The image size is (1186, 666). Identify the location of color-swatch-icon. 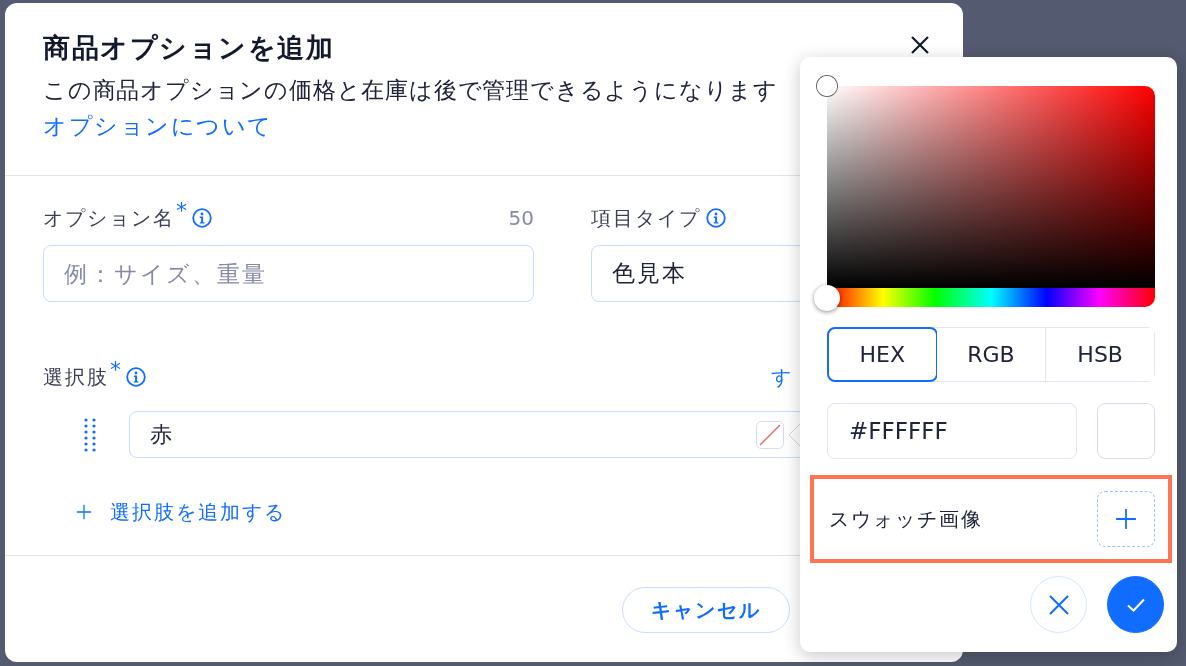
(1126, 431).